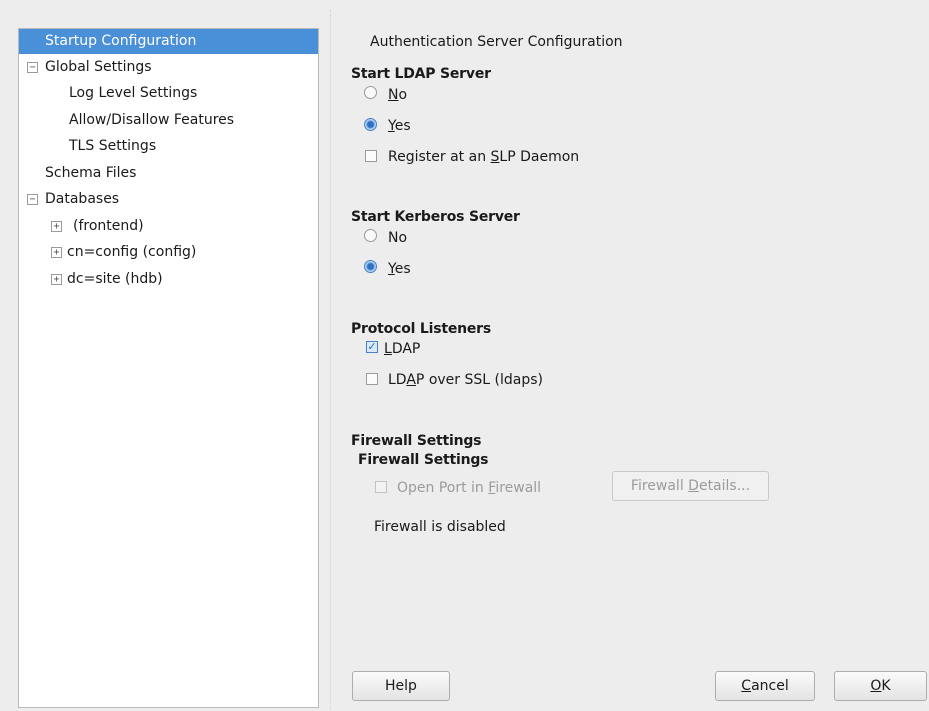 The width and height of the screenshot is (929, 711). What do you see at coordinates (439, 157) in the screenshot?
I see `label-before: Register at an` at bounding box center [439, 157].